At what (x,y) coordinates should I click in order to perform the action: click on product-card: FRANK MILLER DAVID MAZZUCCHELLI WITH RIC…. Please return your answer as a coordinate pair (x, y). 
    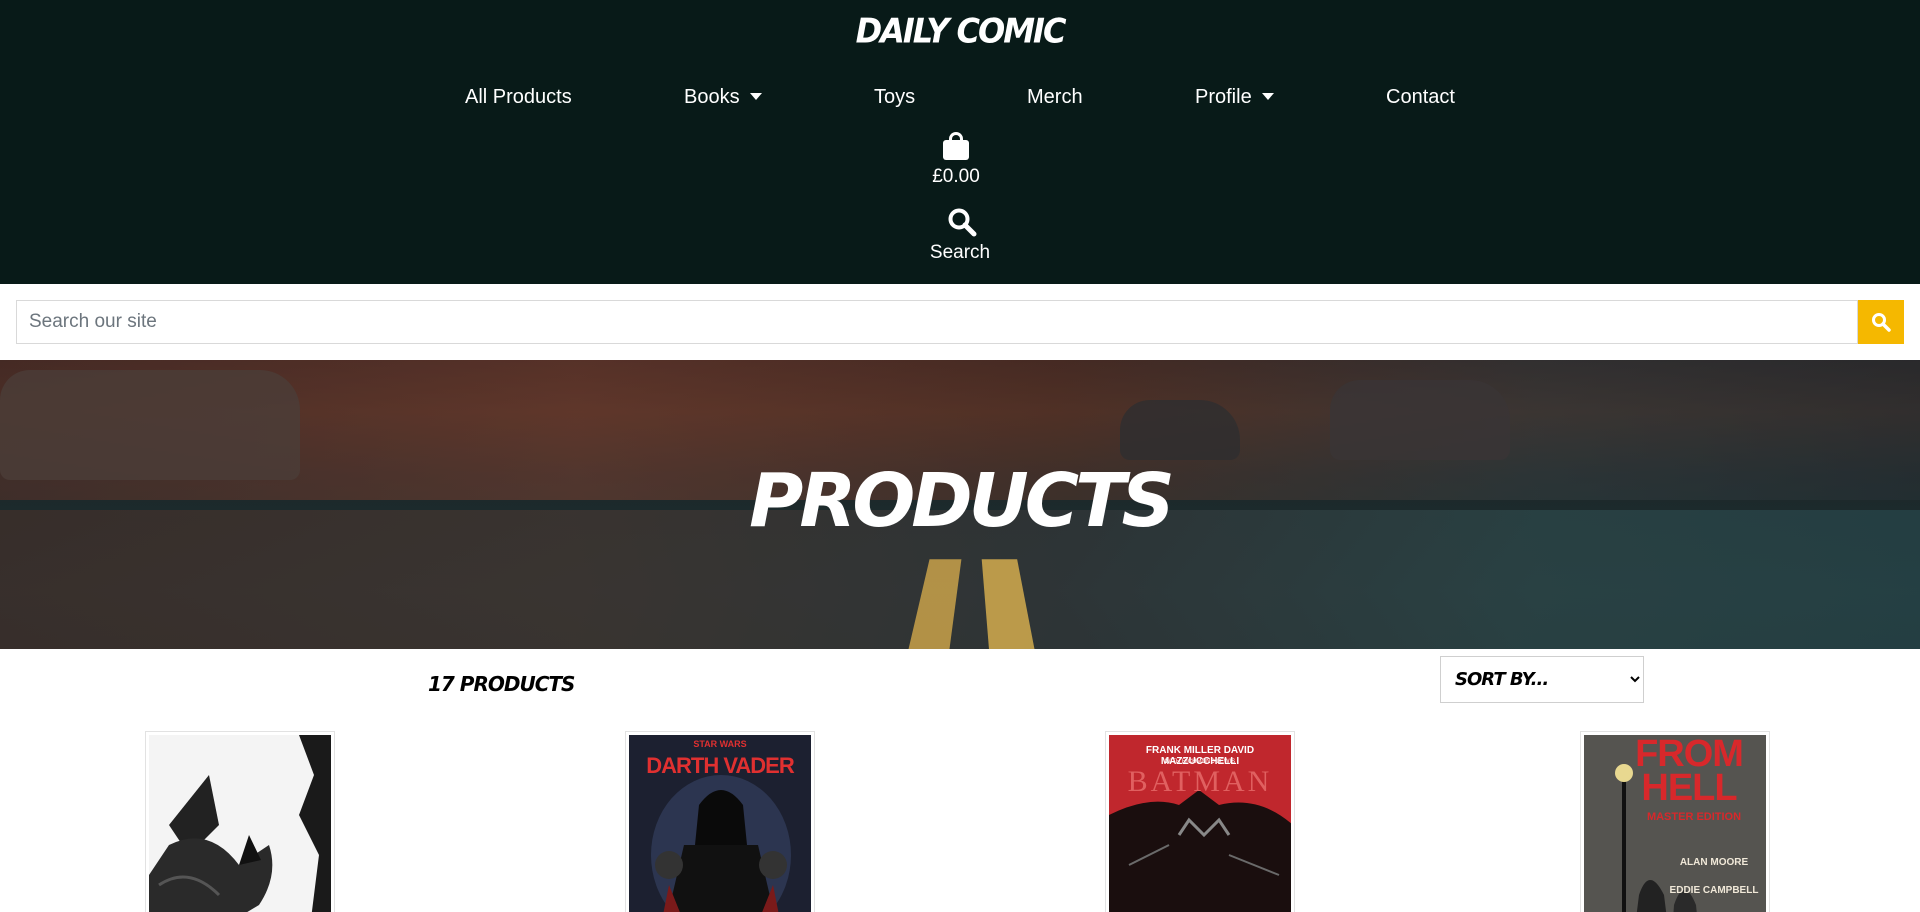
    Looking at the image, I should click on (1200, 821).